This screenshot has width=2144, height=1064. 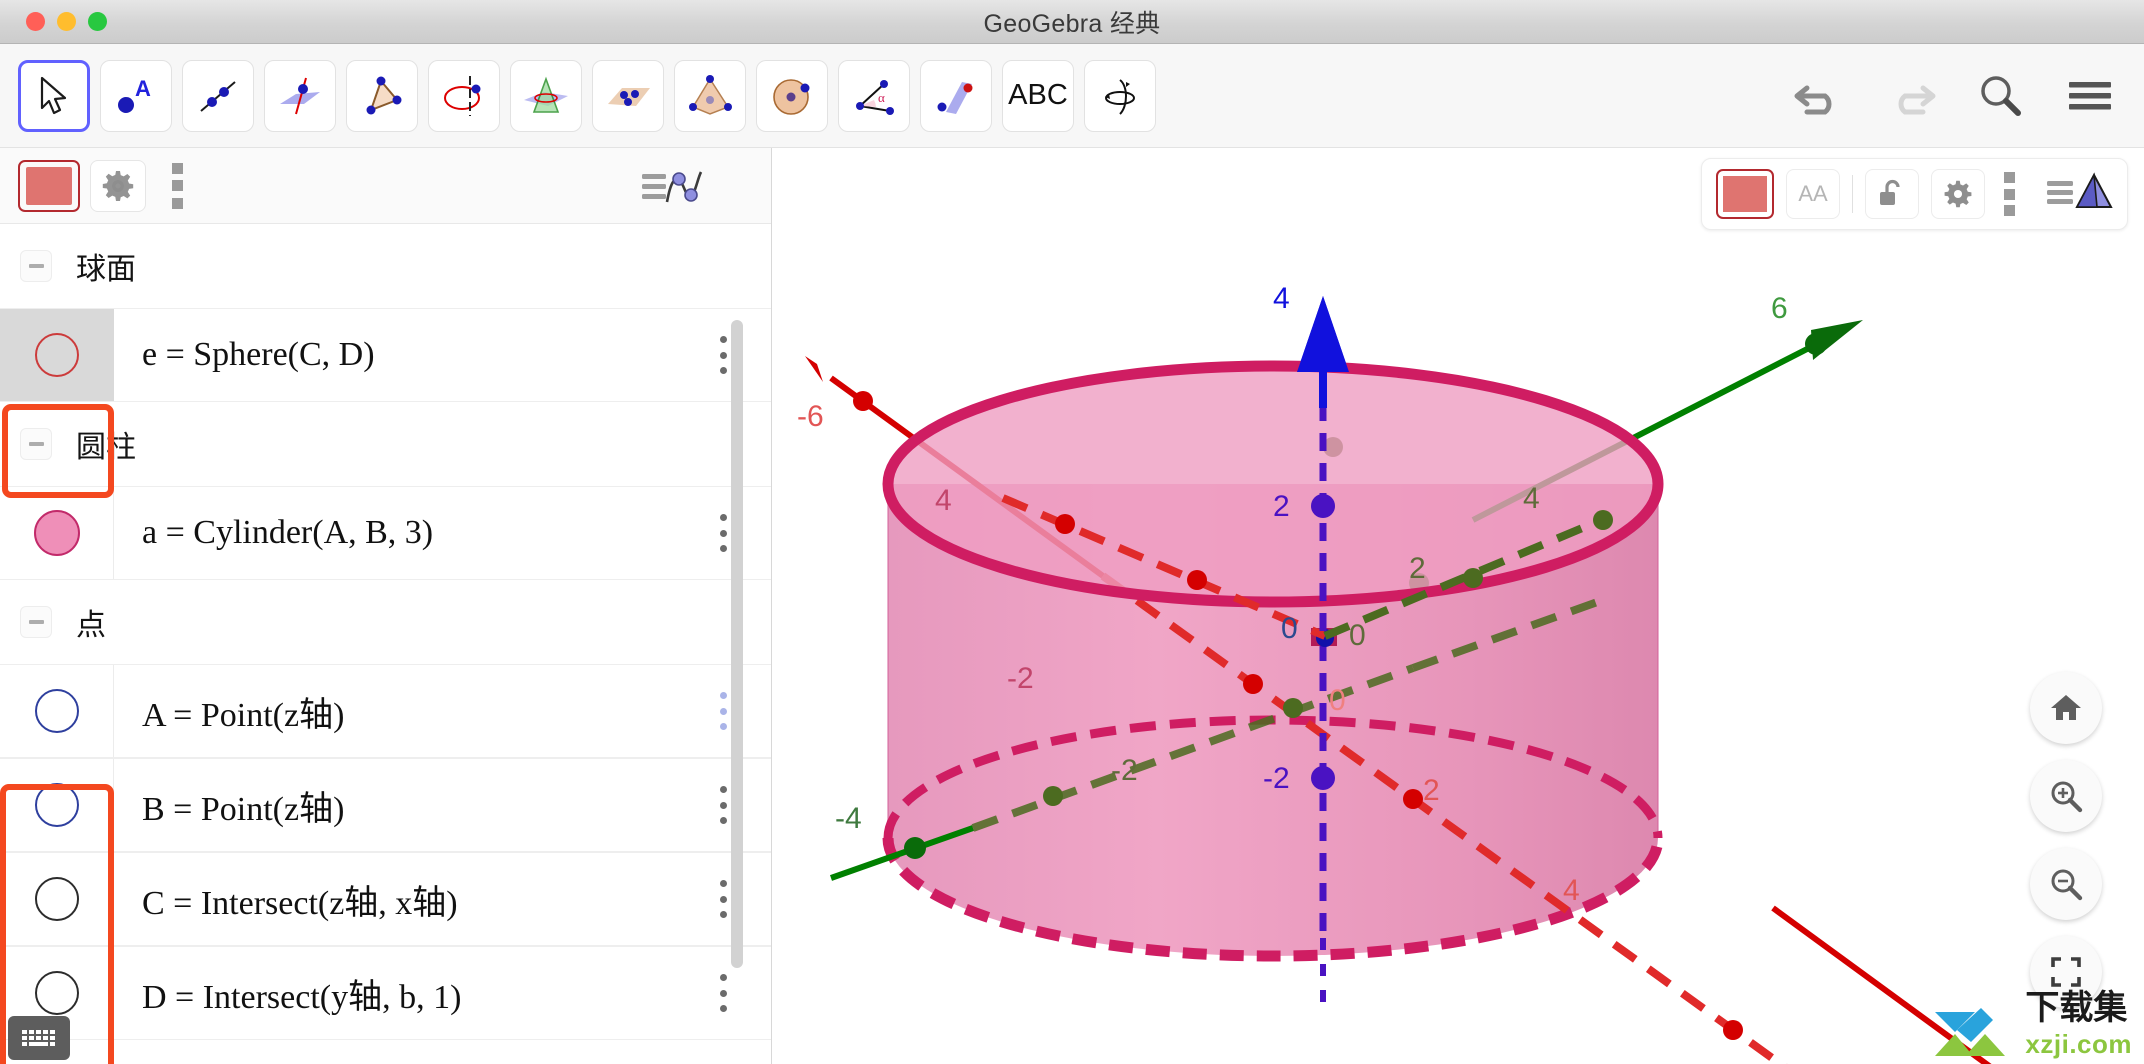 I want to click on algebra-row-point-c: C = Intersect(z轴, x轴), so click(x=385, y=899).